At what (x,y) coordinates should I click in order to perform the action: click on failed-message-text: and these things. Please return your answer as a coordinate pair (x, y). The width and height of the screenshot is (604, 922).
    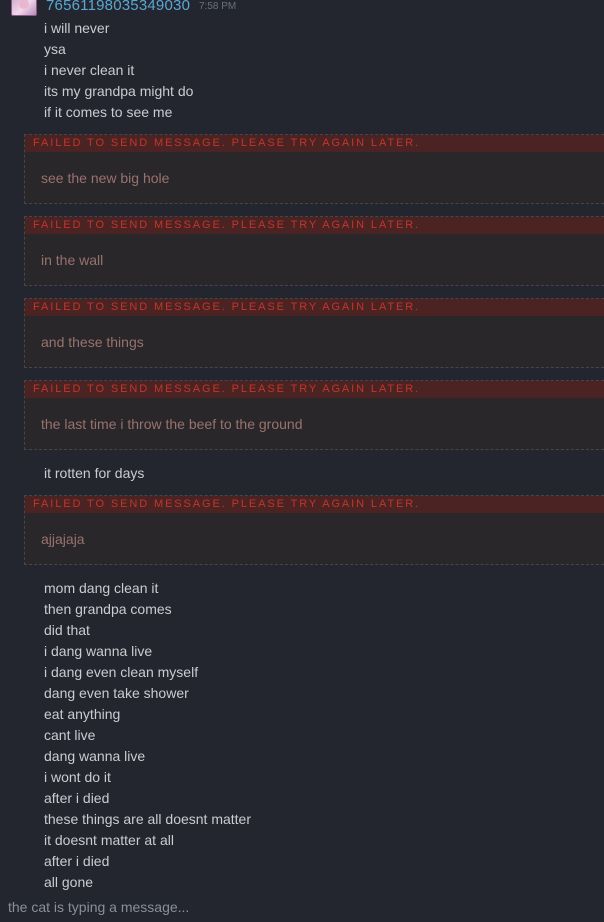
    Looking at the image, I should click on (92, 342).